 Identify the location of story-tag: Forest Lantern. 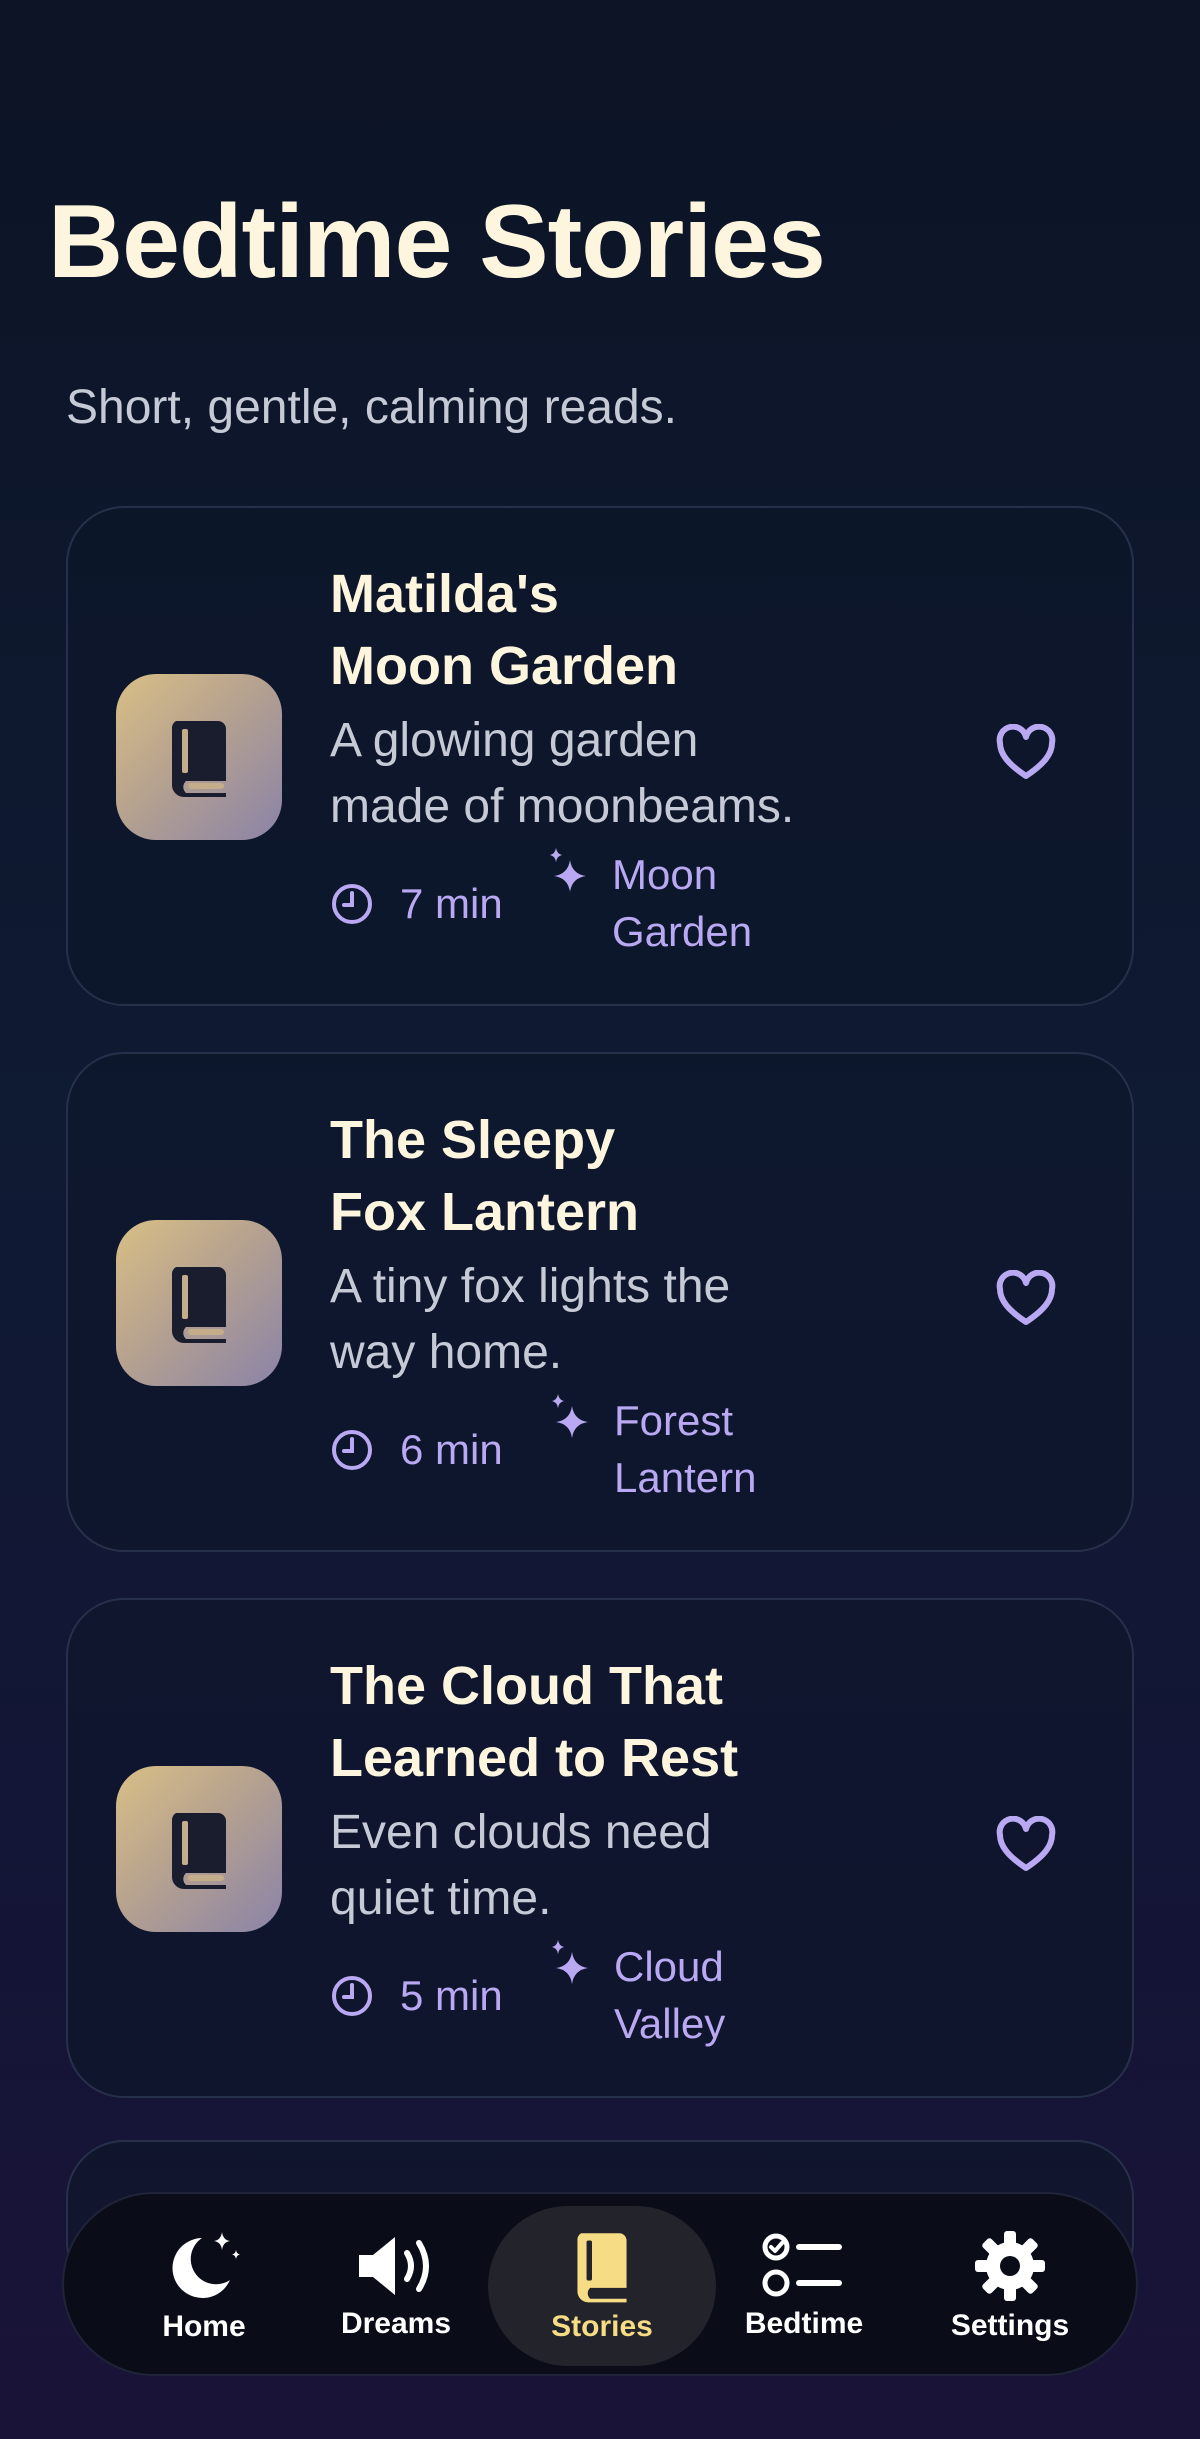
(681, 1449).